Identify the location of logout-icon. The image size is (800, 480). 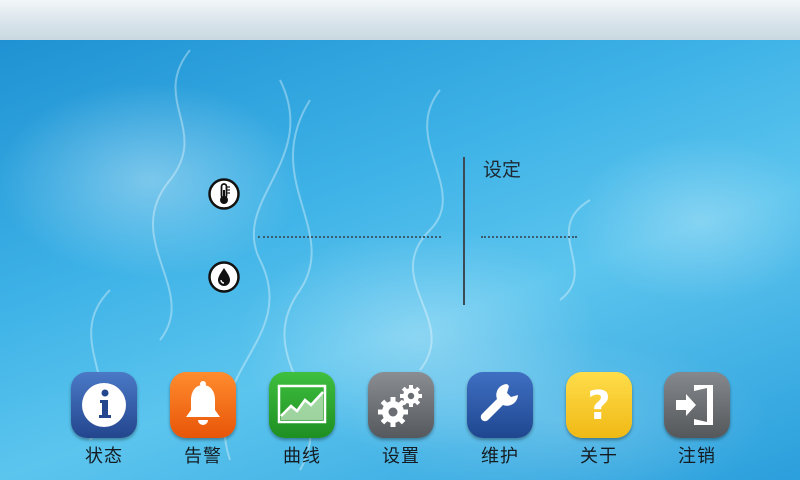
(697, 405).